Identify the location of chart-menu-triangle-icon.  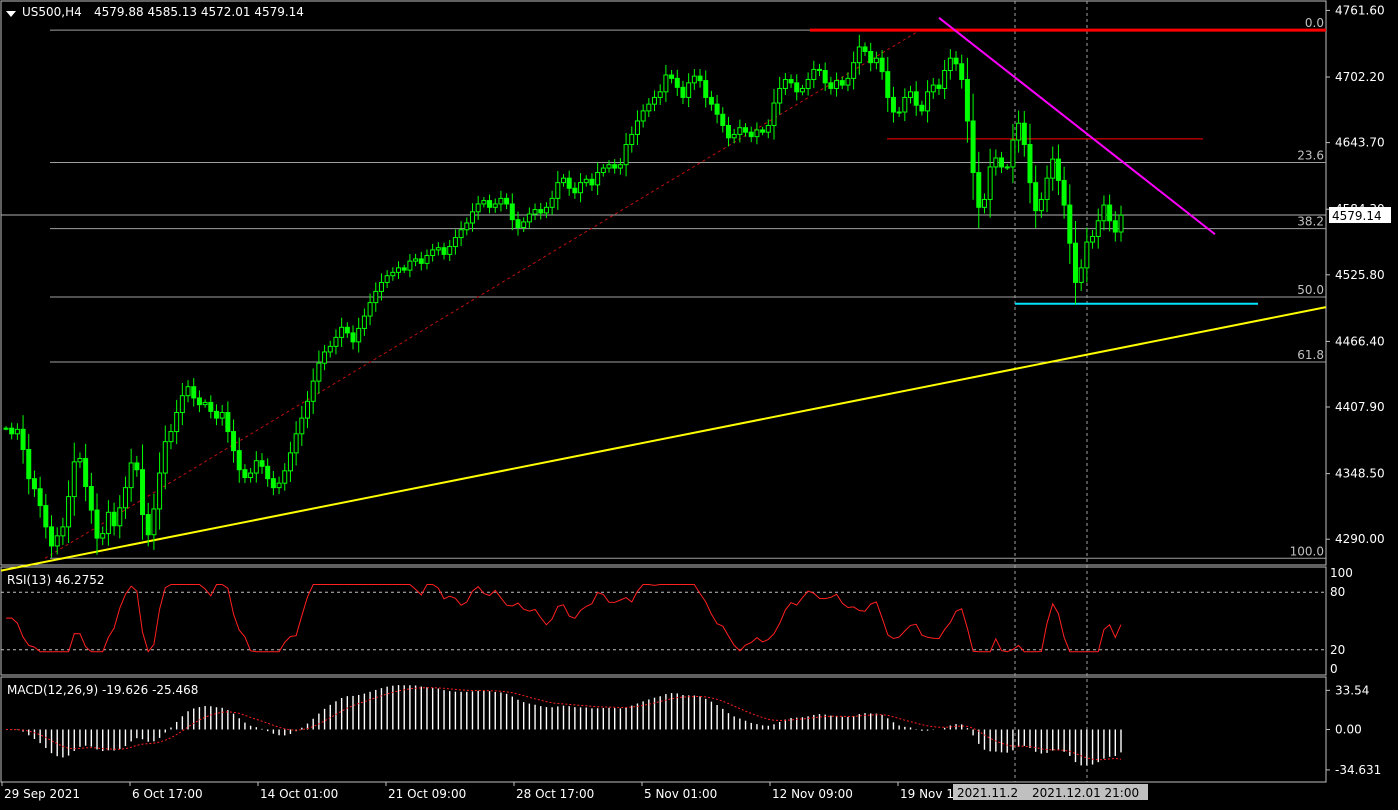
(11, 14).